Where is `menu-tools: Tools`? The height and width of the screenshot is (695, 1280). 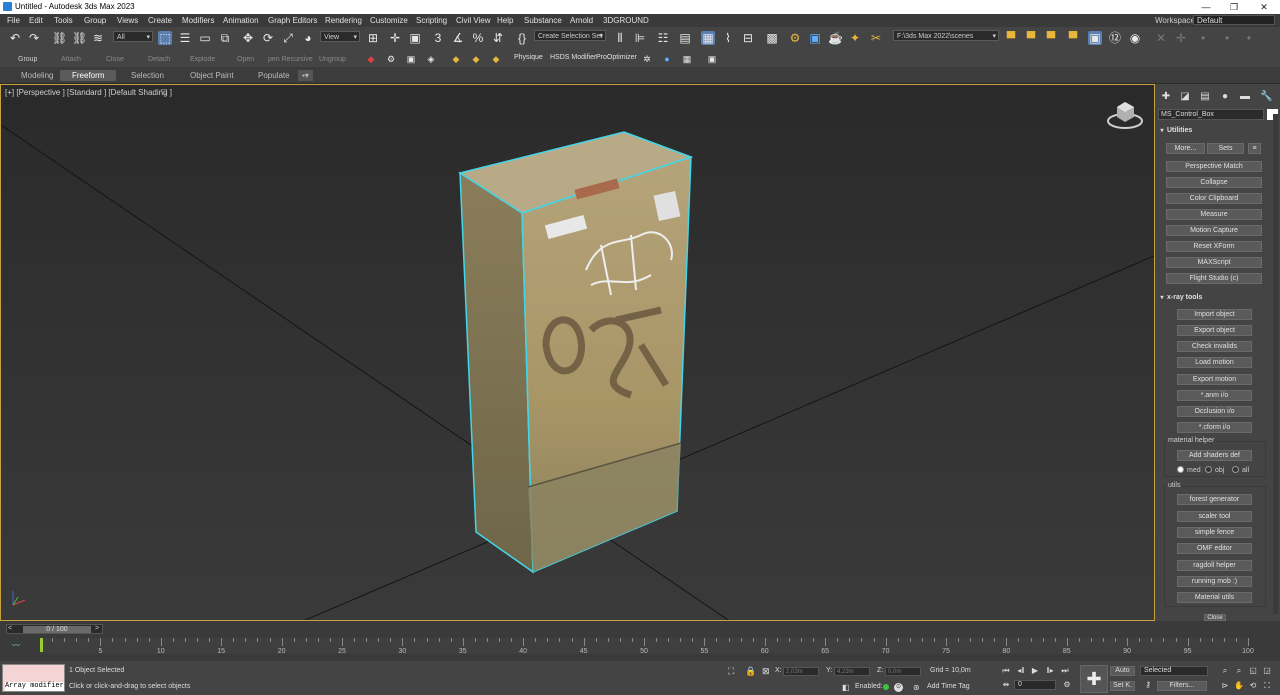 menu-tools: Tools is located at coordinates (63, 20).